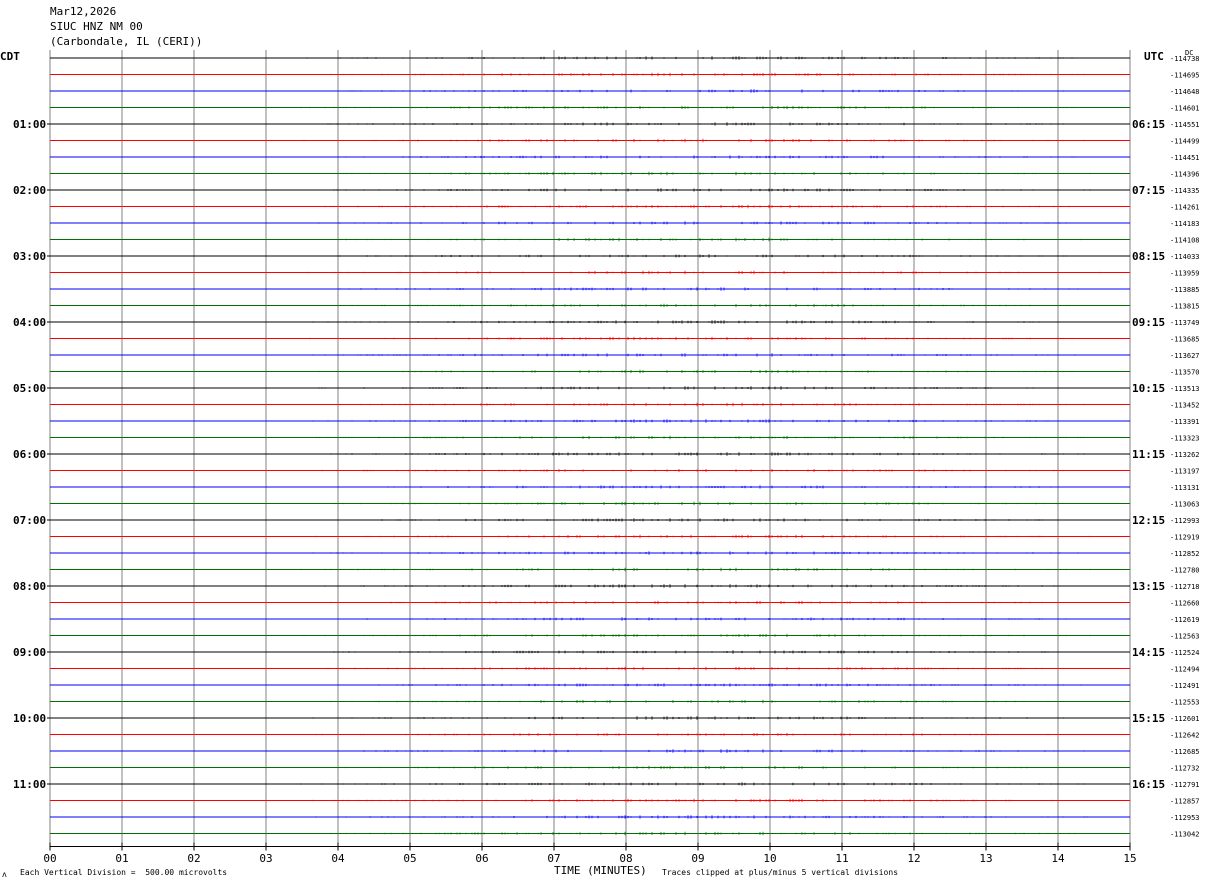 The height and width of the screenshot is (886, 1210). I want to click on utc-hour-label: 15:15, so click(1148, 718).